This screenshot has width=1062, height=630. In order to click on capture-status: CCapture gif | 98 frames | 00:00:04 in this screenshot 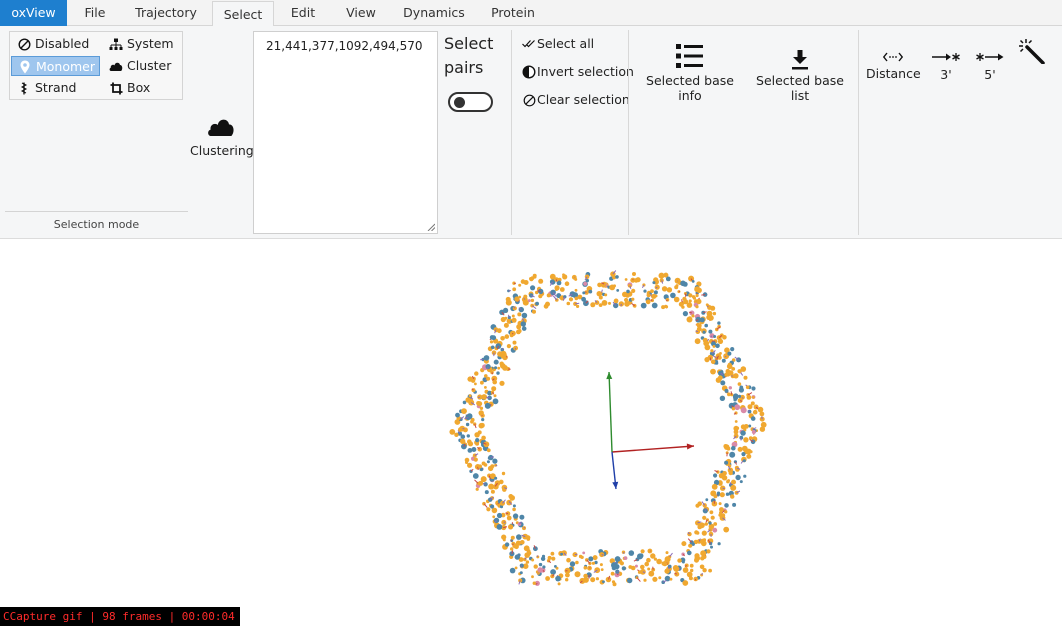, I will do `click(120, 616)`.